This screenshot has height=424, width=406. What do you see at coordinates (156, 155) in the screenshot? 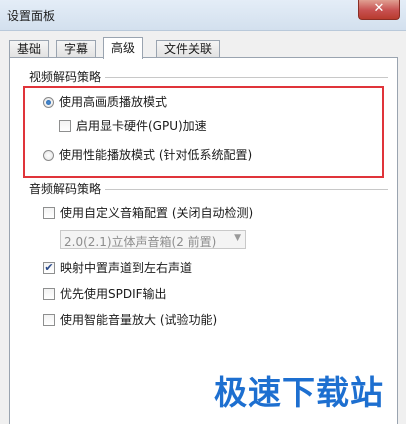
I see `performance-label: 使用性能播放模式 (针对低系统配置)` at bounding box center [156, 155].